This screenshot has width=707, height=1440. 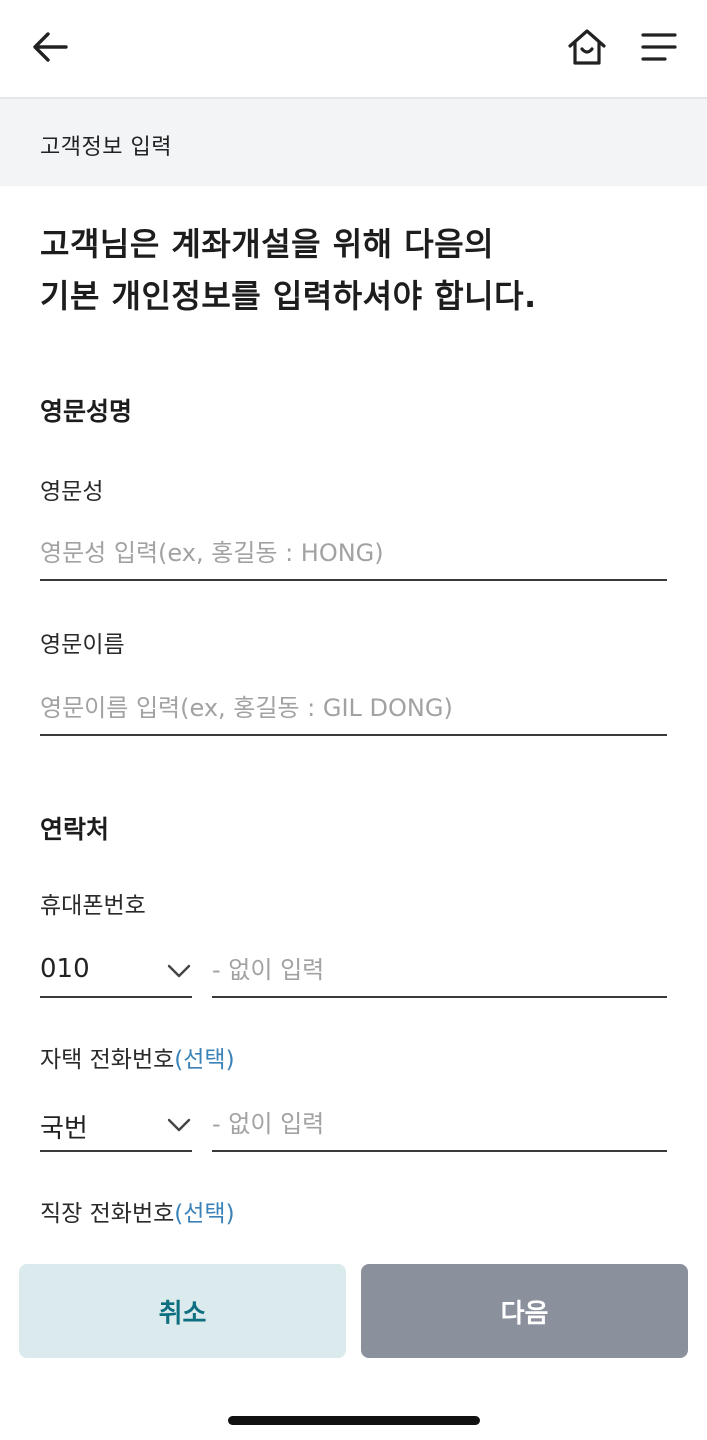 I want to click on hamburger-menu-icon, so click(x=659, y=47).